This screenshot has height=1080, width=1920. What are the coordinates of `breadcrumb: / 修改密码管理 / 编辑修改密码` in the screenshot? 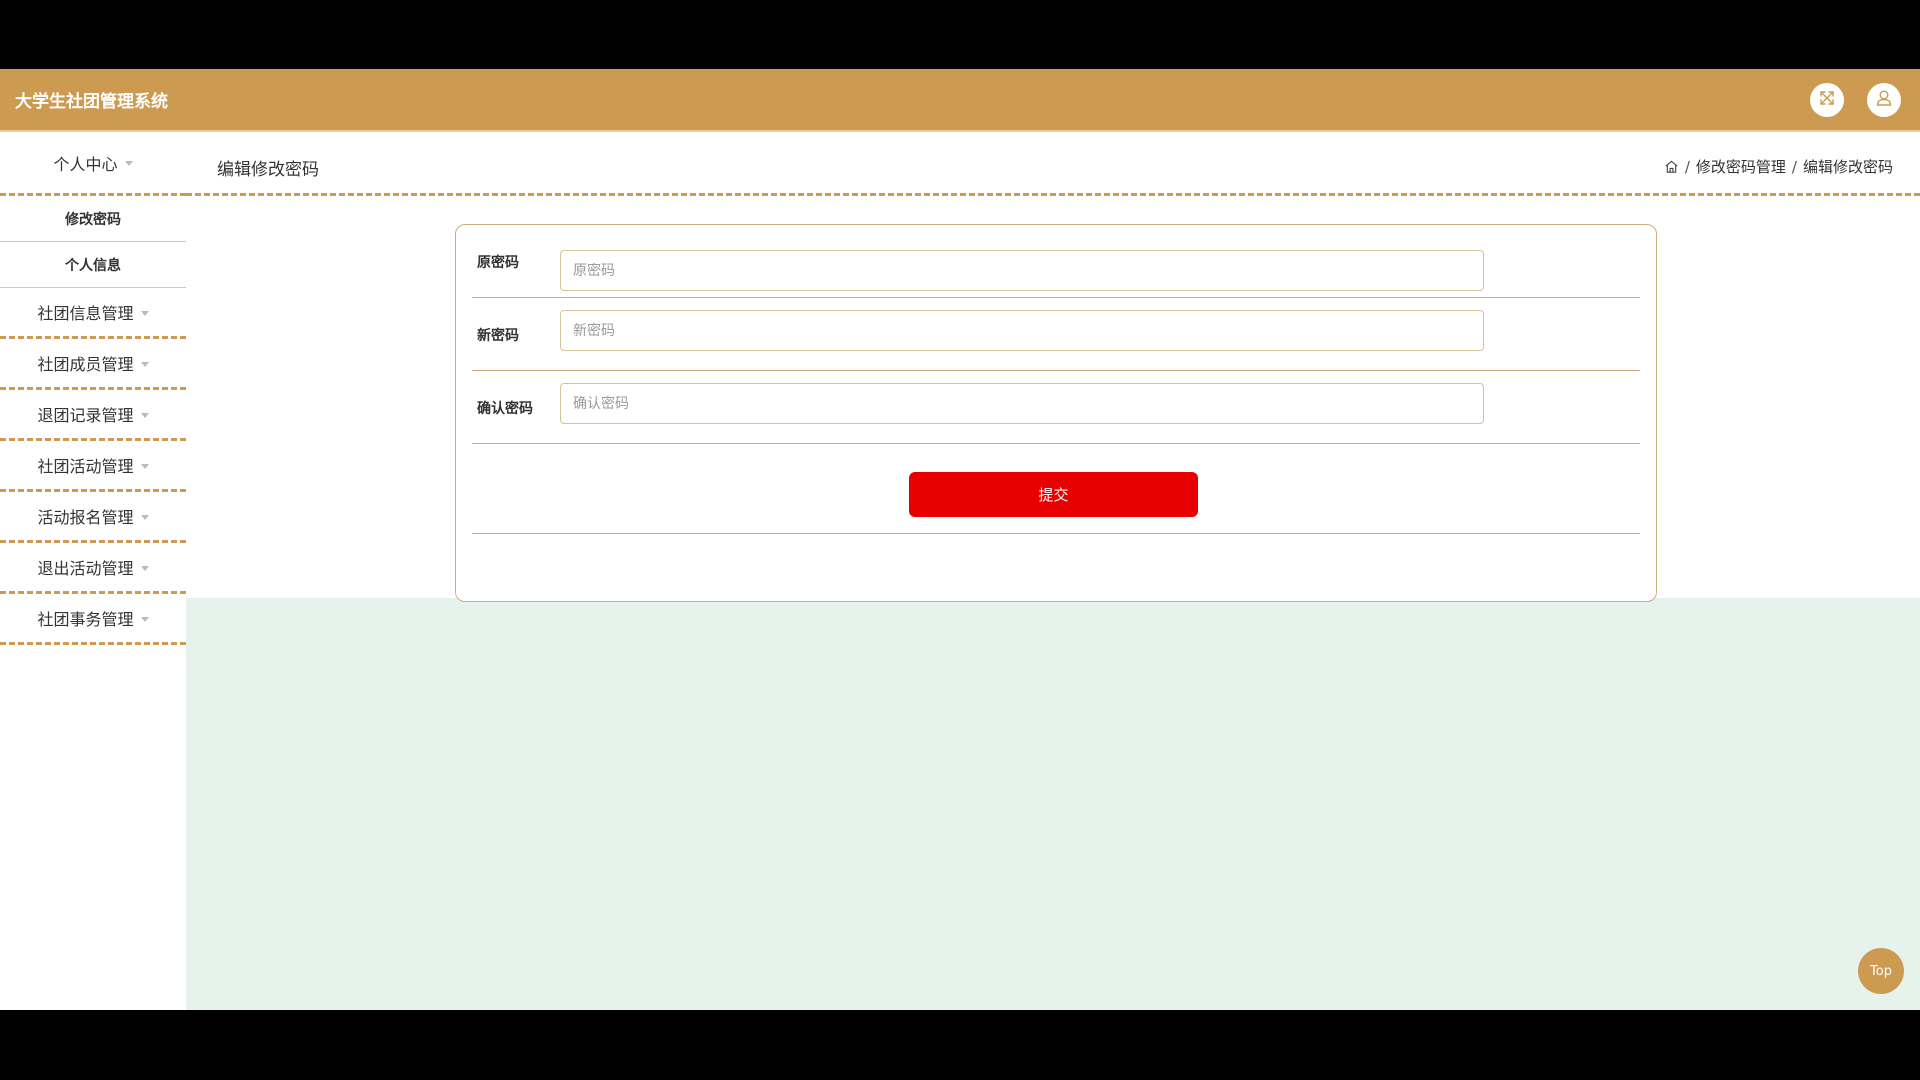 It's located at (1778, 166).